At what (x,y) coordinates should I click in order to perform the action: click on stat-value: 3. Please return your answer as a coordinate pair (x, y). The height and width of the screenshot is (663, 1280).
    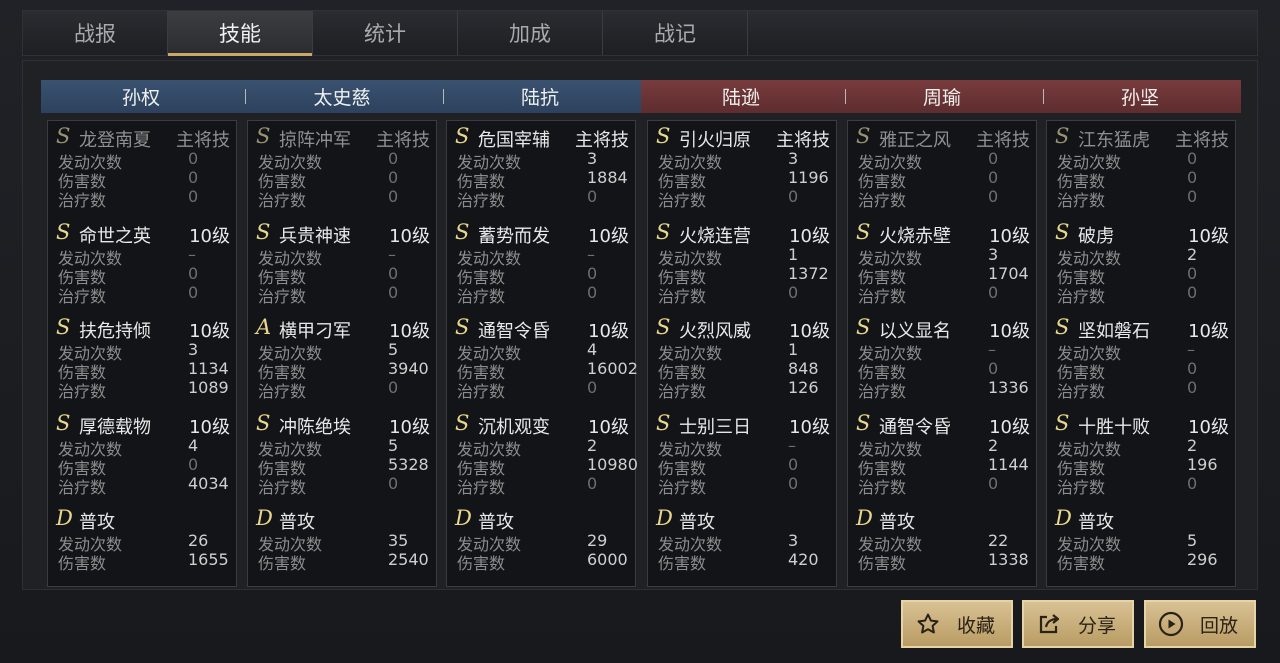
    Looking at the image, I should click on (592, 158).